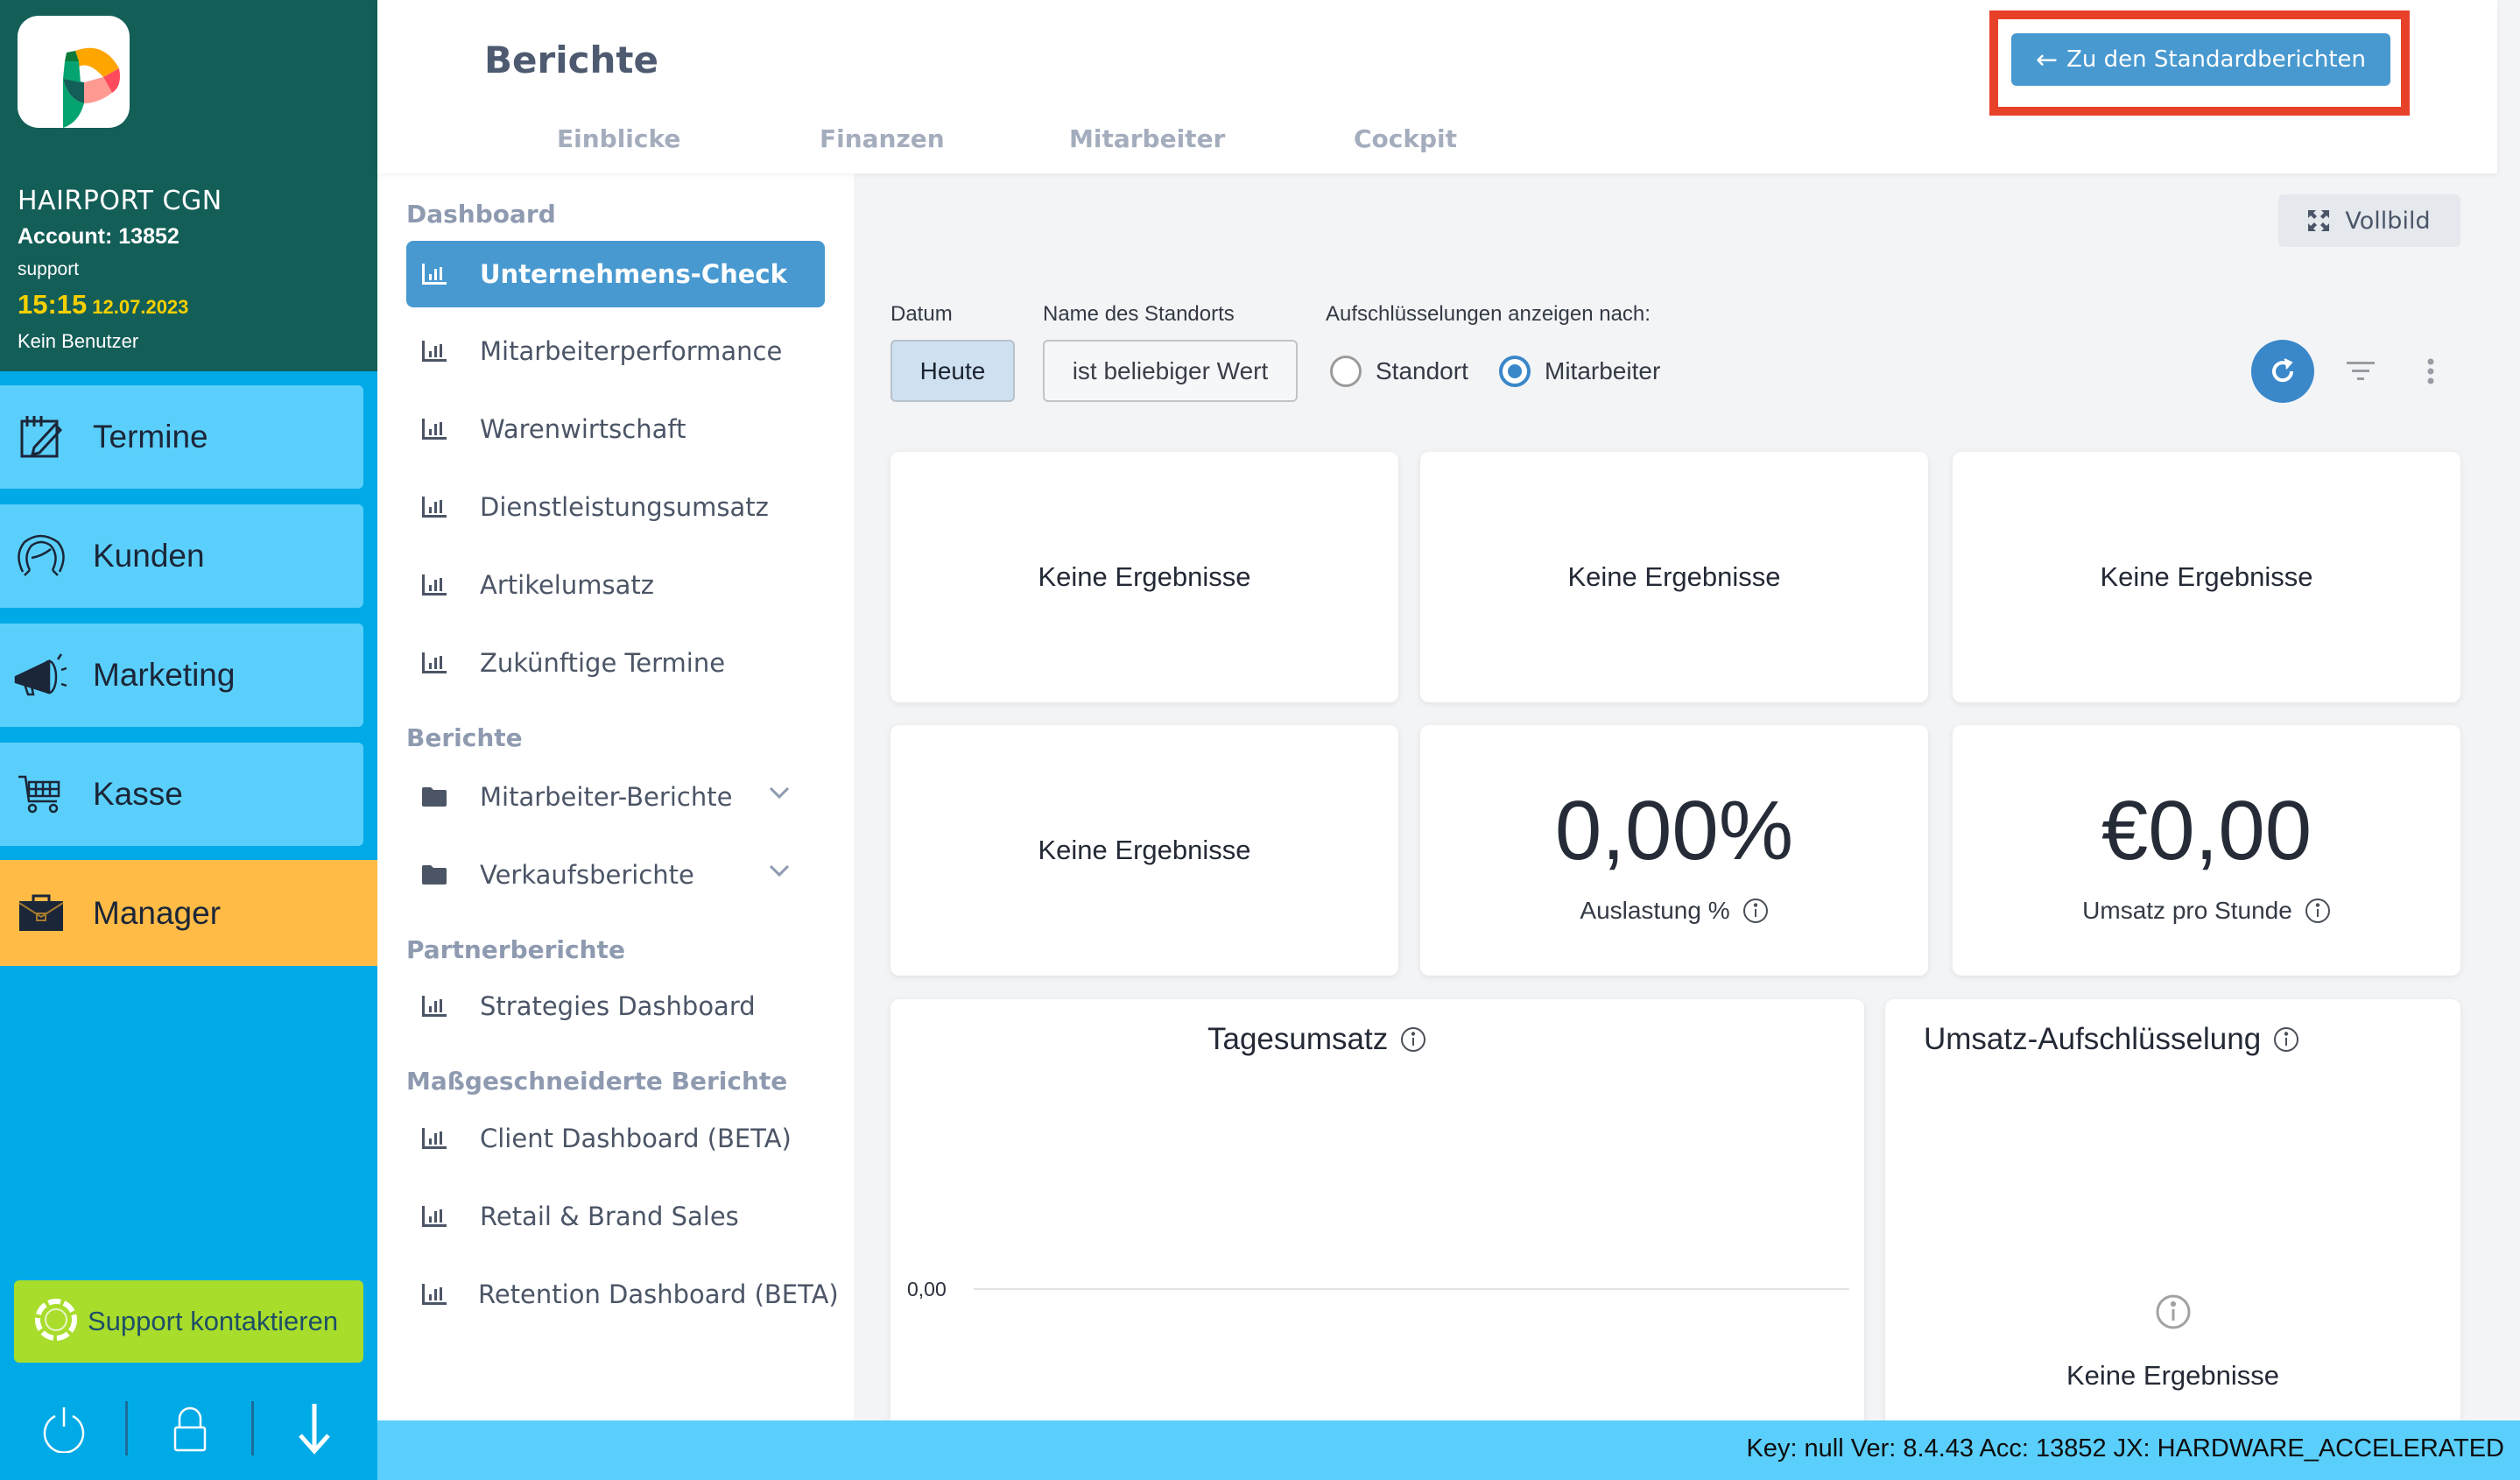 The height and width of the screenshot is (1480, 2520). I want to click on filter-button, so click(2360, 371).